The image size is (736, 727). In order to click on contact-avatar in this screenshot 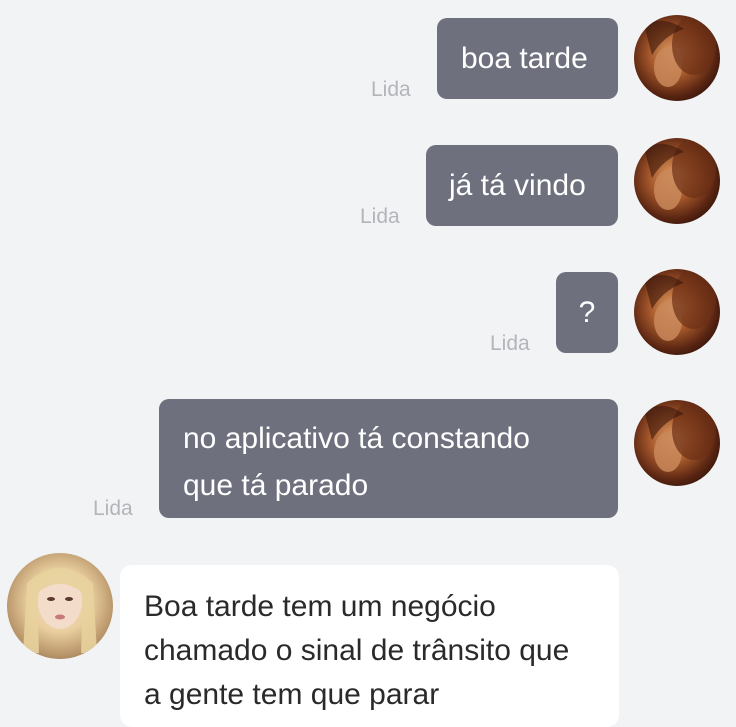, I will do `click(60, 606)`.